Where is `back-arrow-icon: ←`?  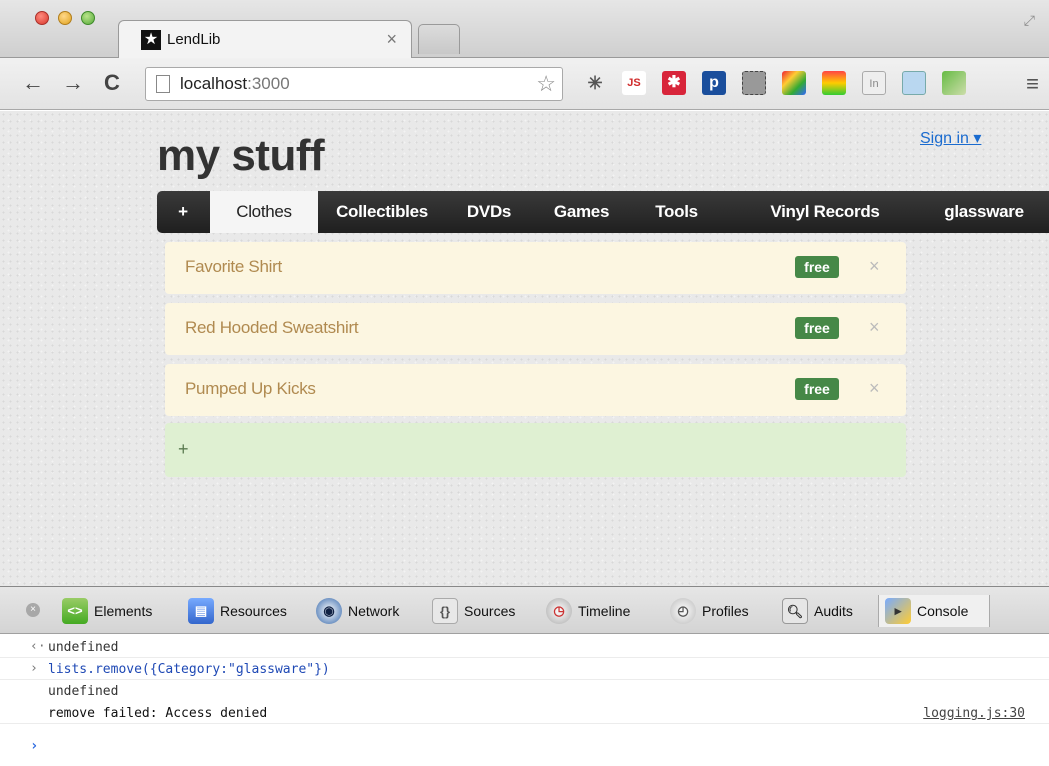 back-arrow-icon: ← is located at coordinates (33, 83).